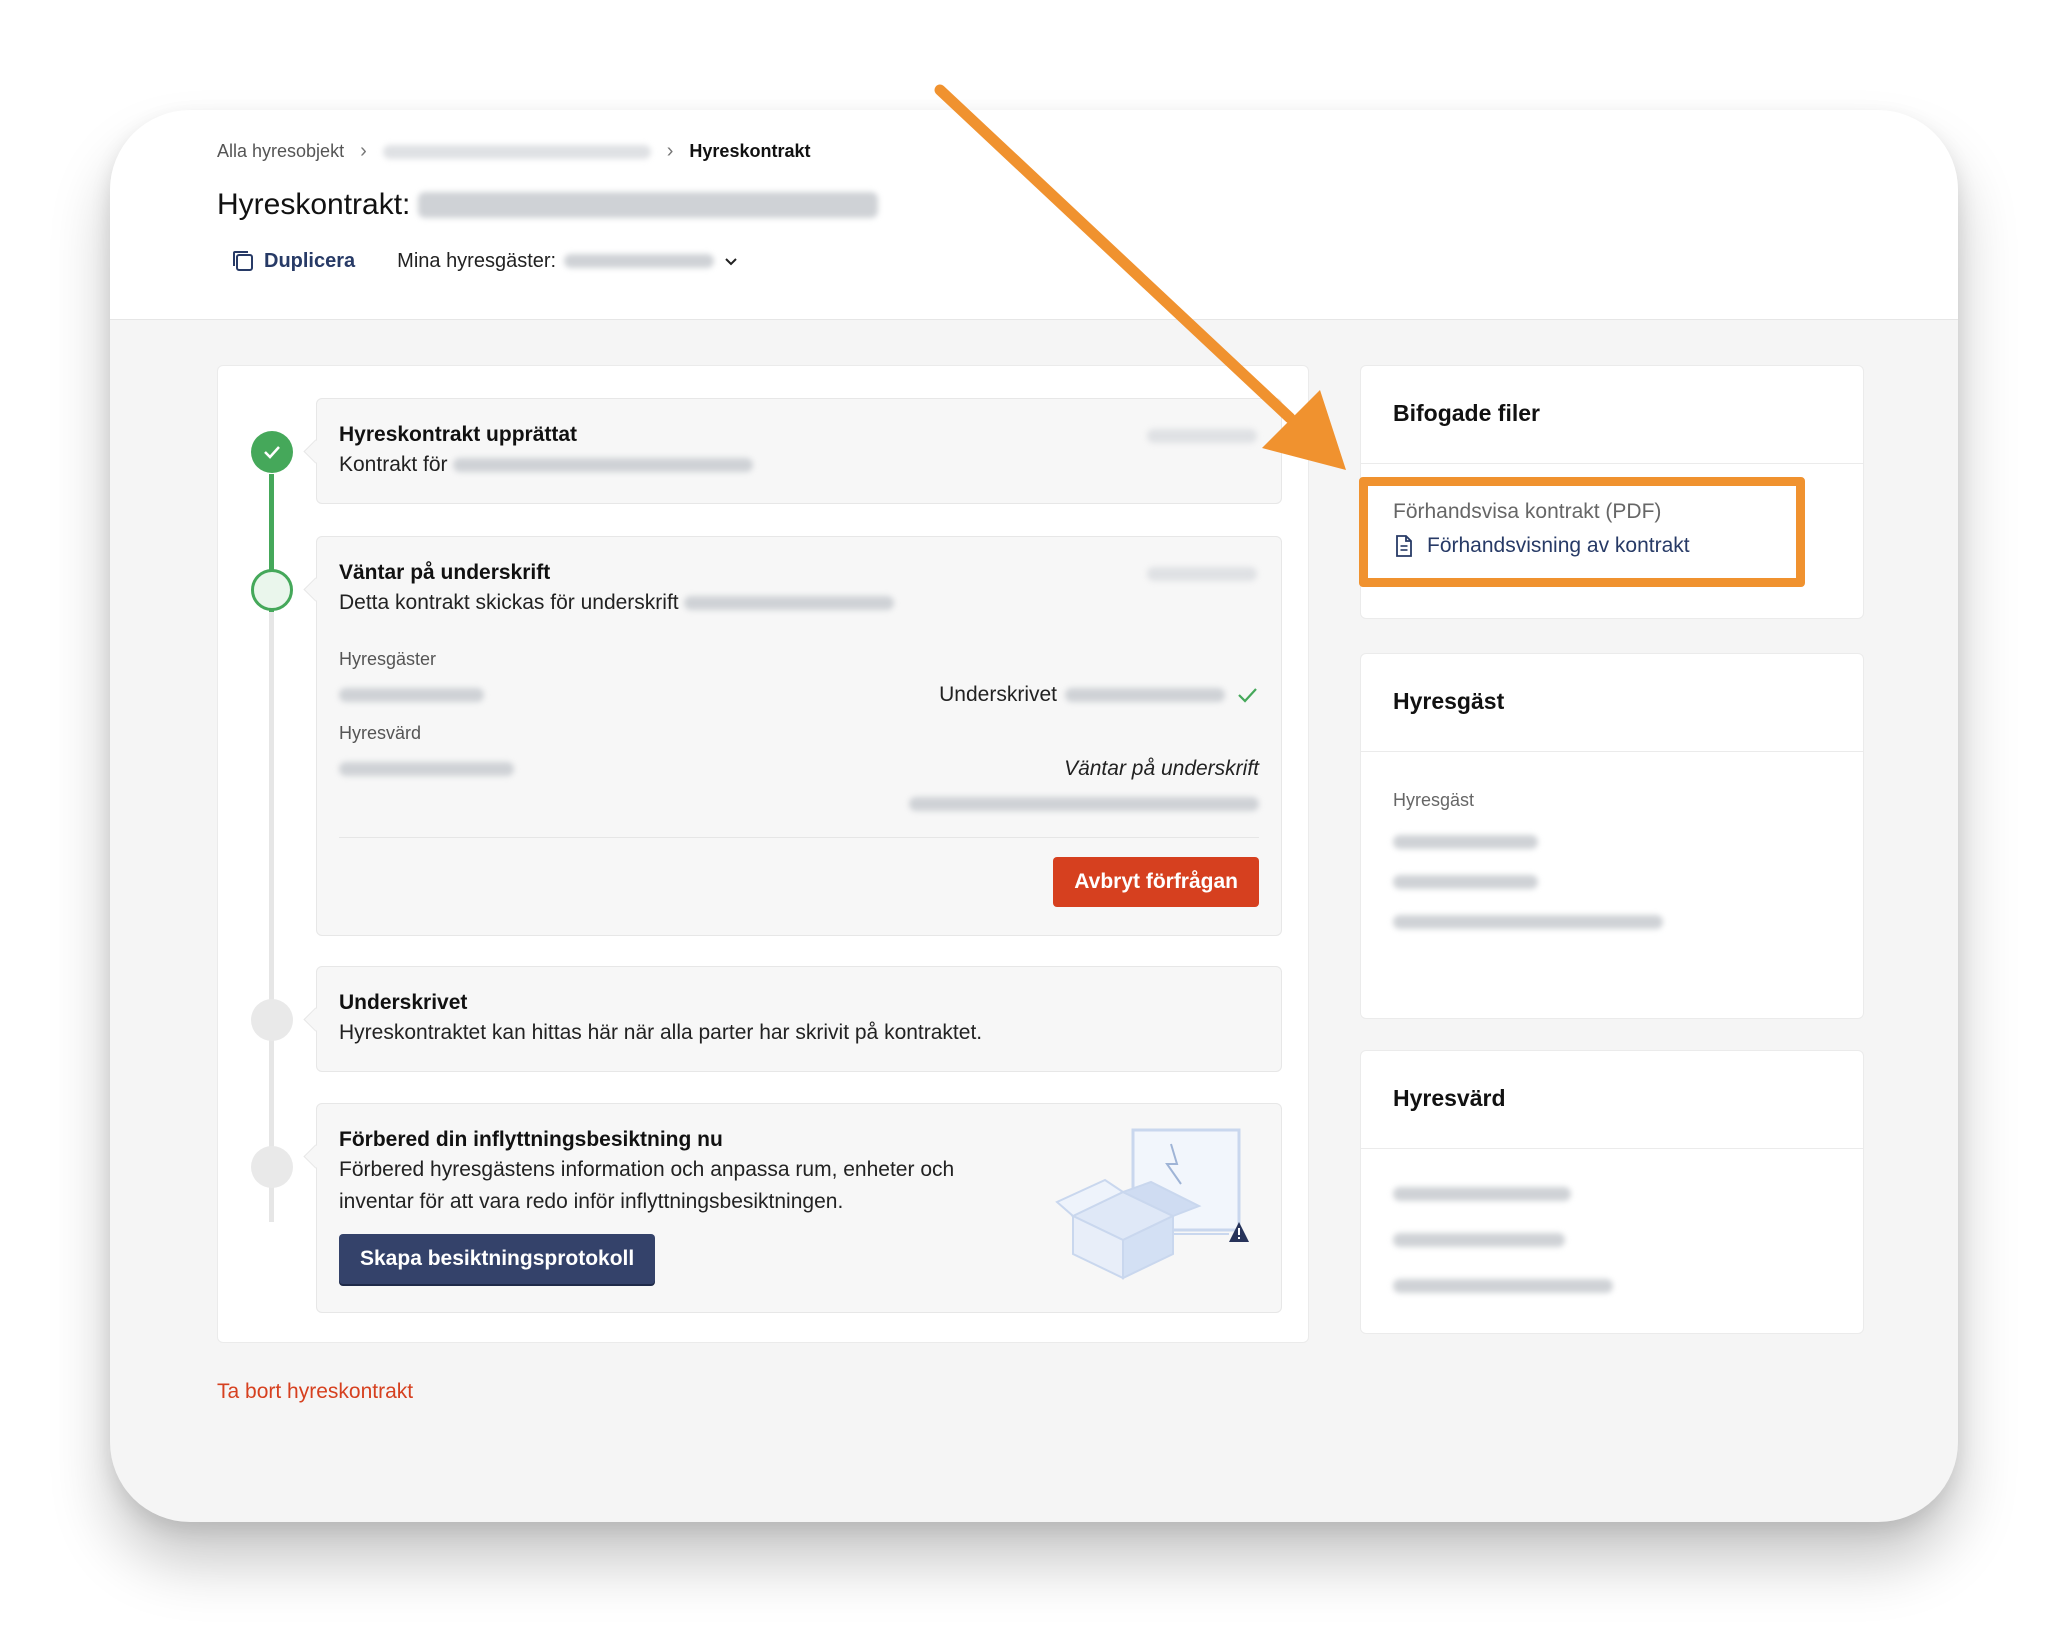 The height and width of the screenshot is (1632, 2066). Describe the element at coordinates (458, 434) in the screenshot. I see `step-title: Hyreskontrakt upprättat` at that location.